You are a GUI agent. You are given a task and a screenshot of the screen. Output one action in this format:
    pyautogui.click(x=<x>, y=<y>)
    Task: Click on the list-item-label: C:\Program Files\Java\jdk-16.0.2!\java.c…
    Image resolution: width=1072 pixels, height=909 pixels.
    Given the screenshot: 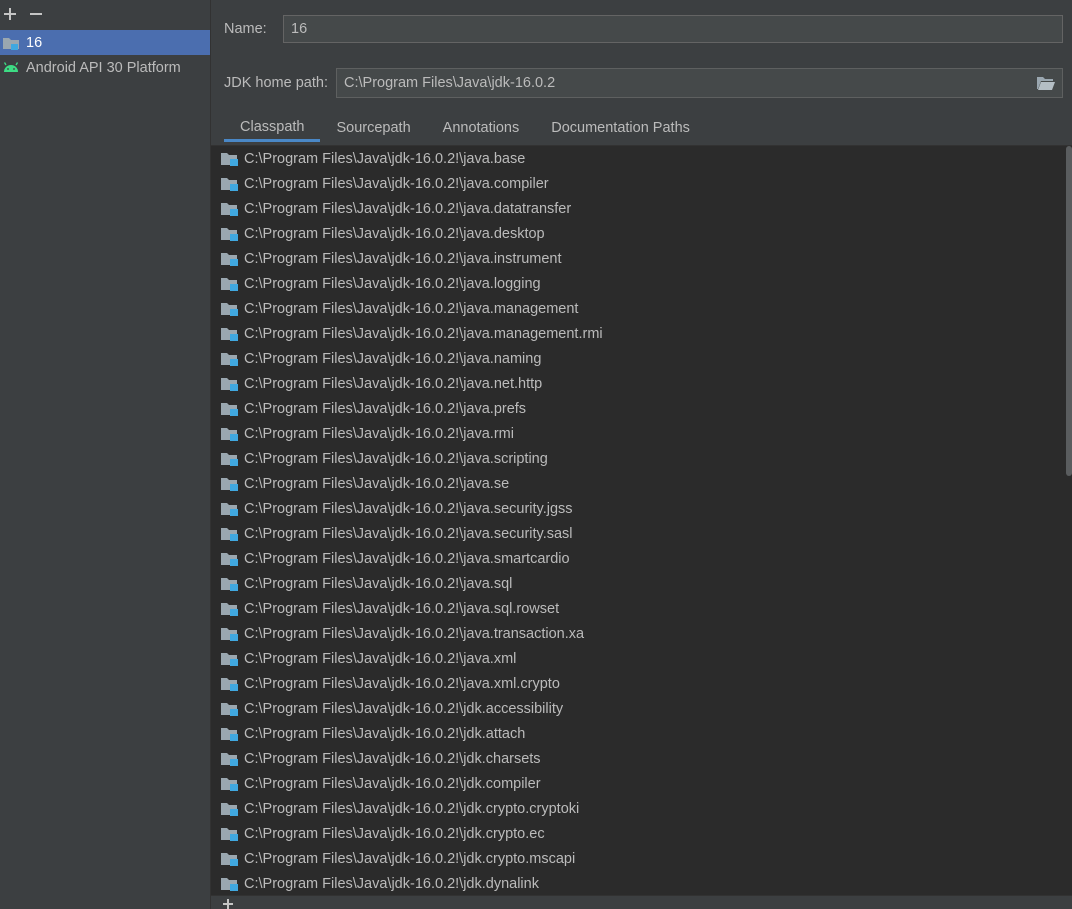 What is the action you would take?
    pyautogui.click(x=396, y=183)
    